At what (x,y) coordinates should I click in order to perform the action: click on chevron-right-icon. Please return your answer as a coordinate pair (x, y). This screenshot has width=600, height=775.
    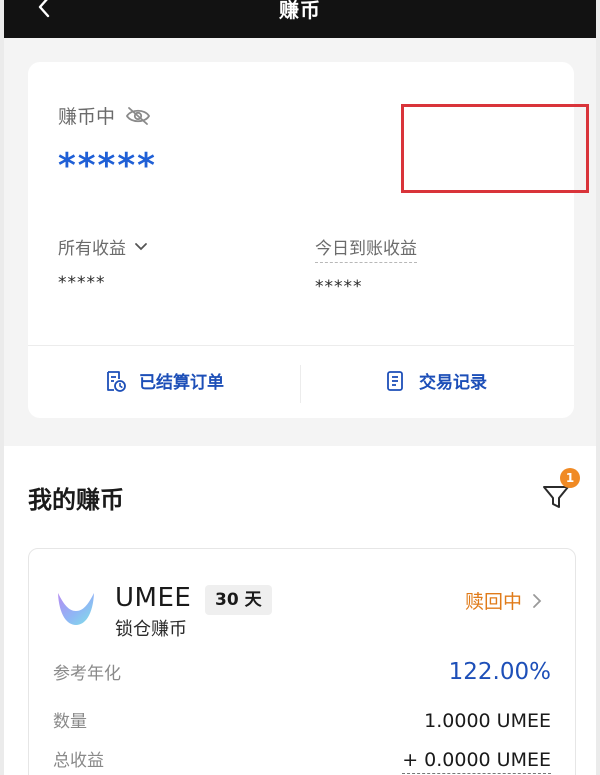
    Looking at the image, I should click on (537, 600).